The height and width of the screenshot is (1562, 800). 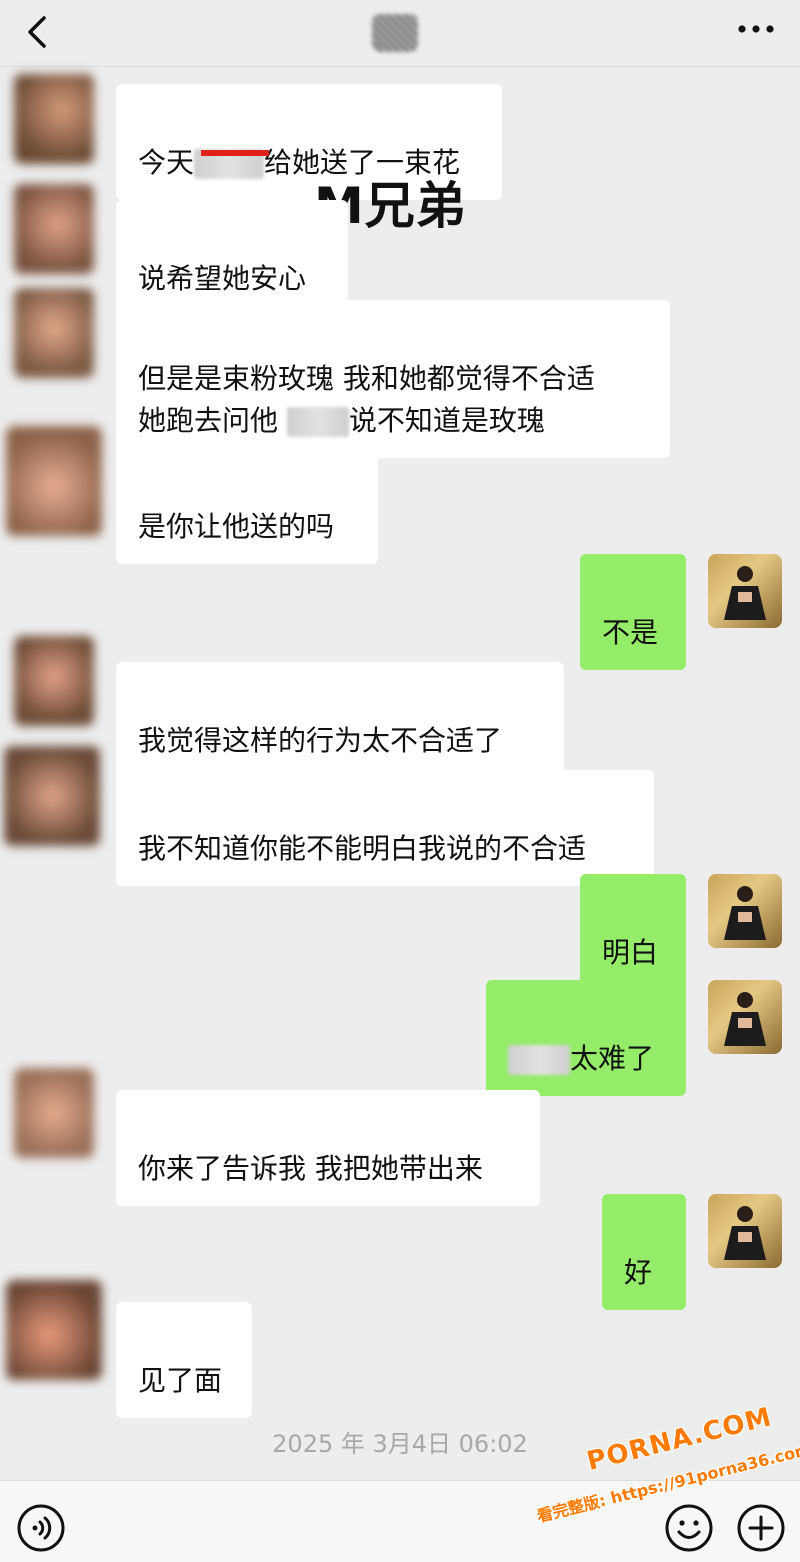 I want to click on message-text: 今天, so click(x=166, y=162).